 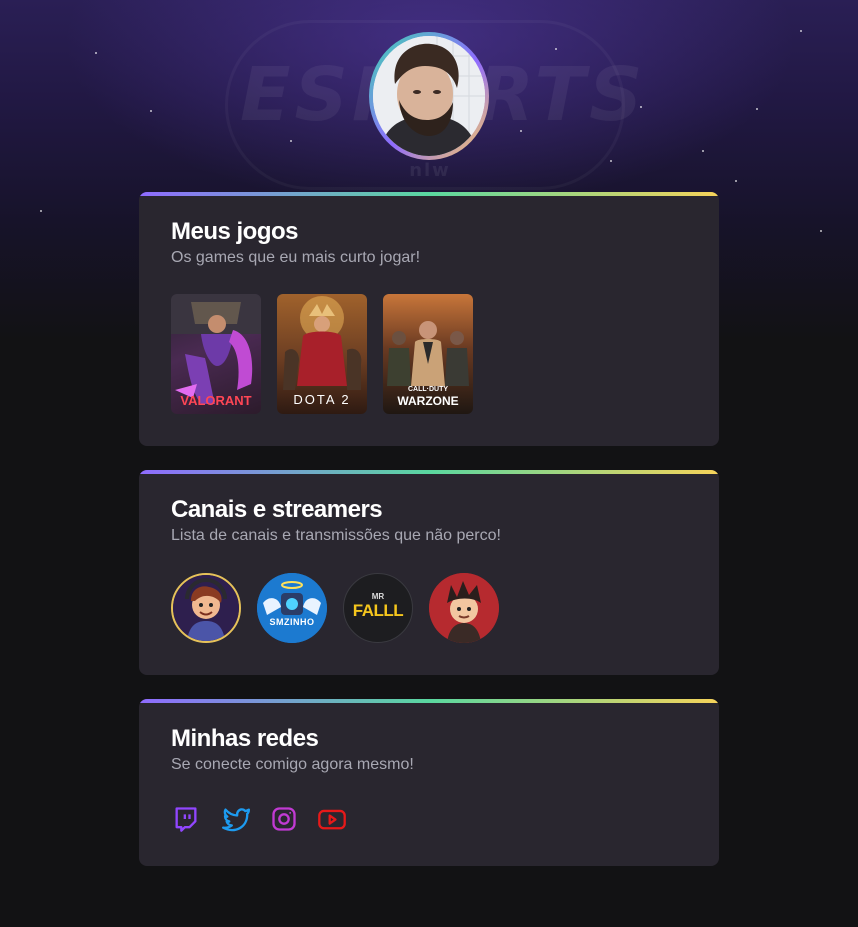 I want to click on streamer-avatar-2: SMZINHO, so click(x=292, y=608).